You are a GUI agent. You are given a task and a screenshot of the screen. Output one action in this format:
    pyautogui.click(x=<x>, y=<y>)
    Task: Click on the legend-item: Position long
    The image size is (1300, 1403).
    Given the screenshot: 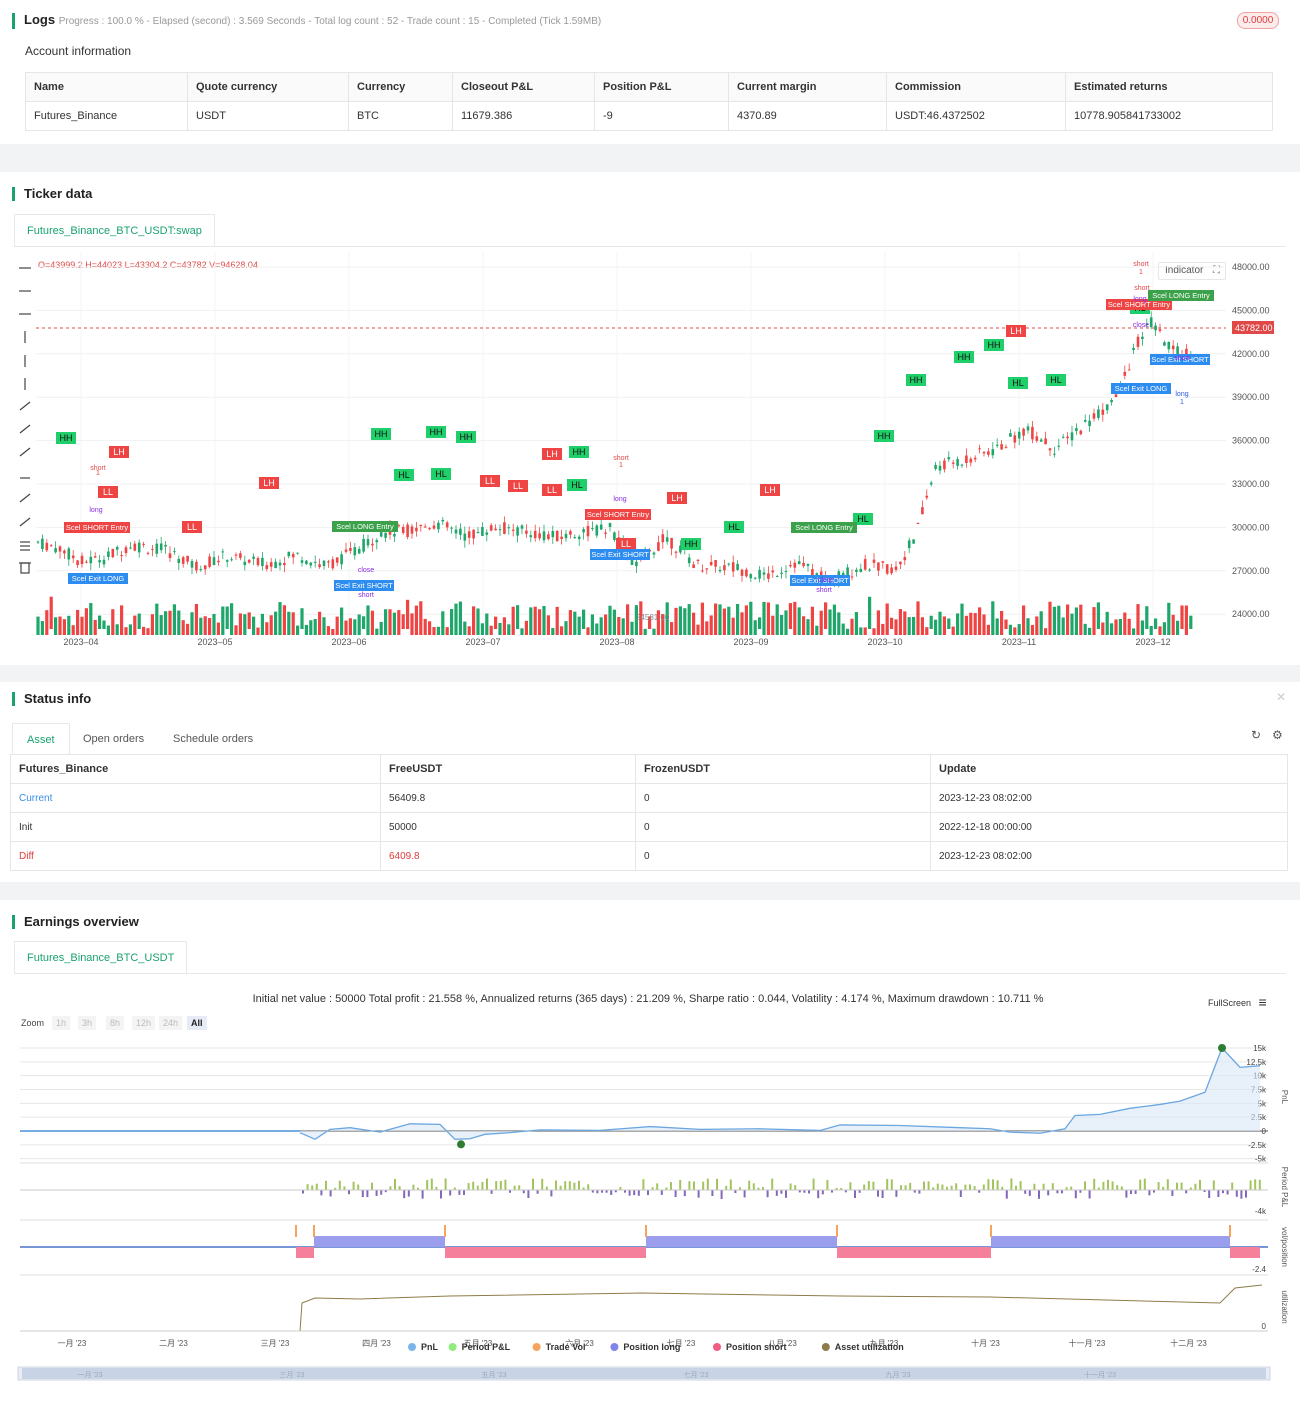 What is the action you would take?
    pyautogui.click(x=651, y=1347)
    